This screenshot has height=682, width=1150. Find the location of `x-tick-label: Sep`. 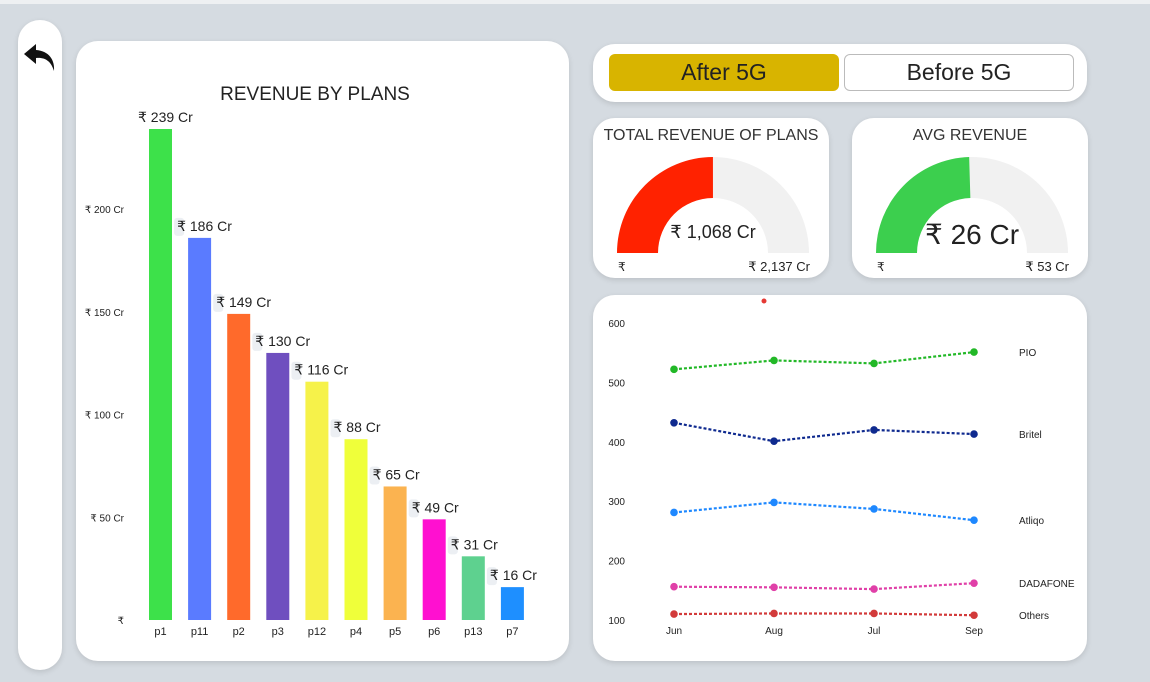

x-tick-label: Sep is located at coordinates (974, 631).